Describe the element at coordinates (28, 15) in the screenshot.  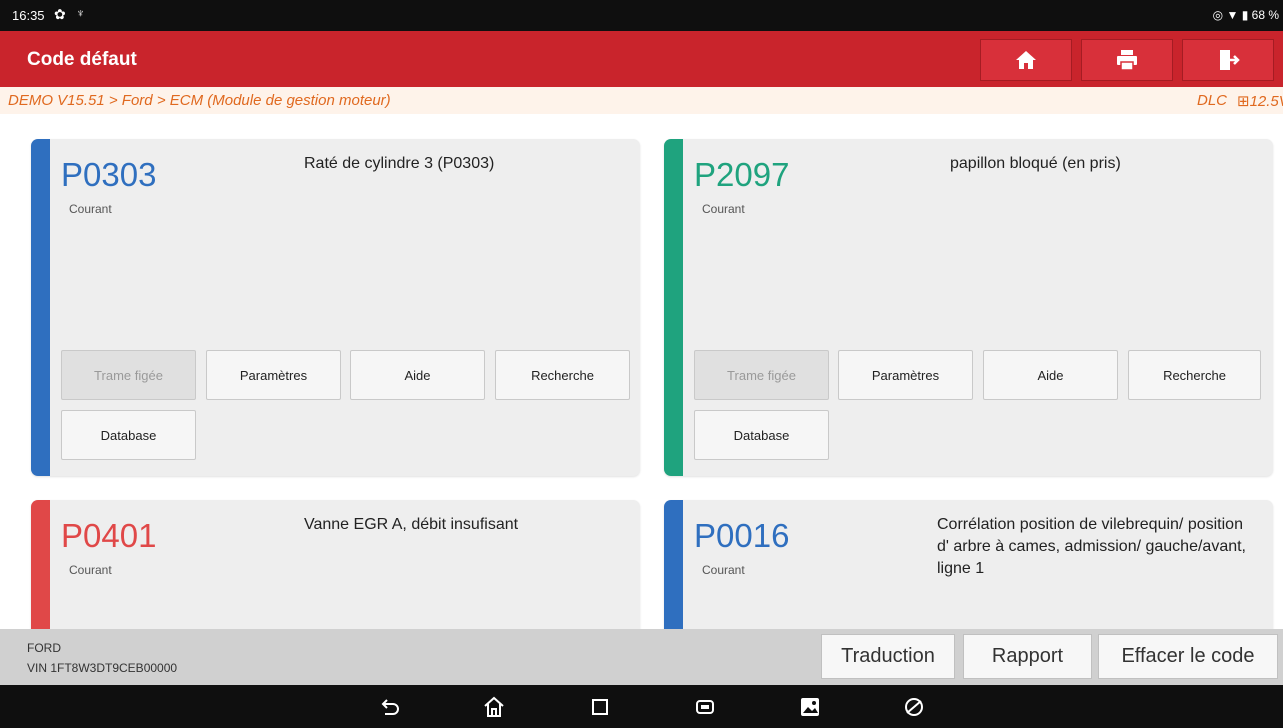
I see `clock: 16:35` at that location.